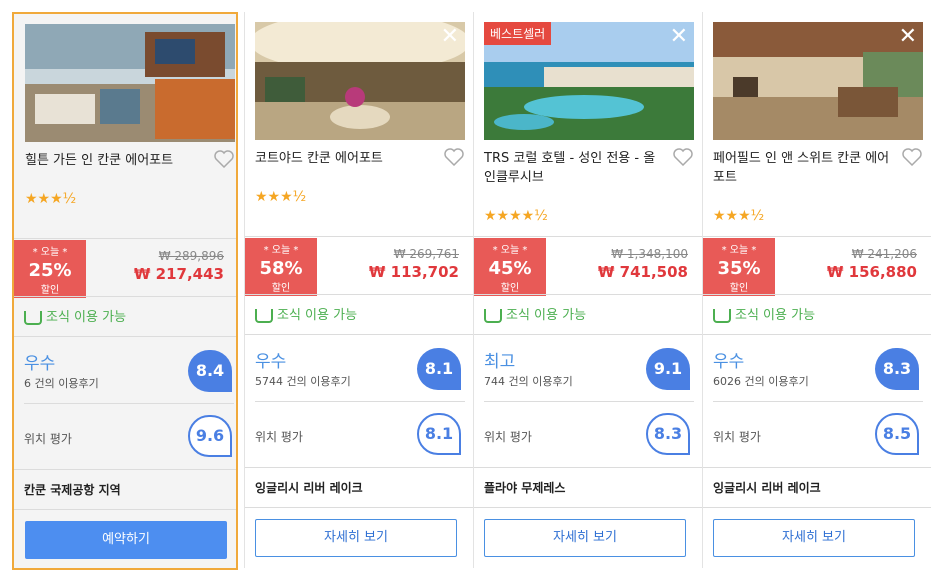 Image resolution: width=945 pixels, height=588 pixels. Describe the element at coordinates (589, 81) in the screenshot. I see `hotel-photo: 베스트셀러 ✕` at that location.